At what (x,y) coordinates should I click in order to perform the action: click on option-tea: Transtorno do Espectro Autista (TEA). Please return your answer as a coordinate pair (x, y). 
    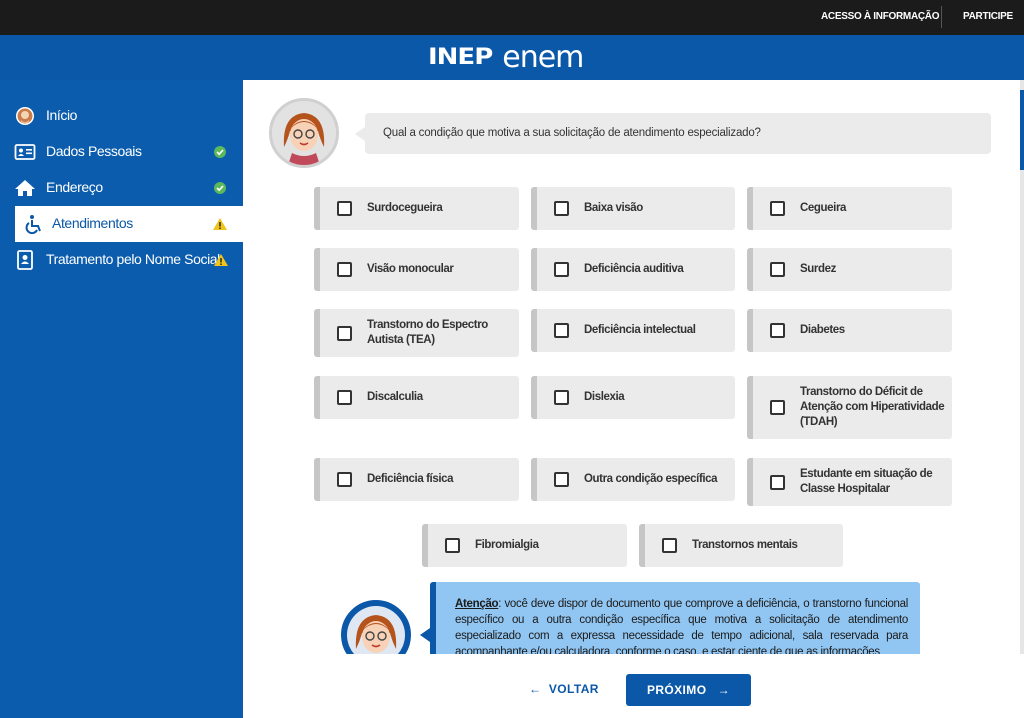
    Looking at the image, I should click on (416, 333).